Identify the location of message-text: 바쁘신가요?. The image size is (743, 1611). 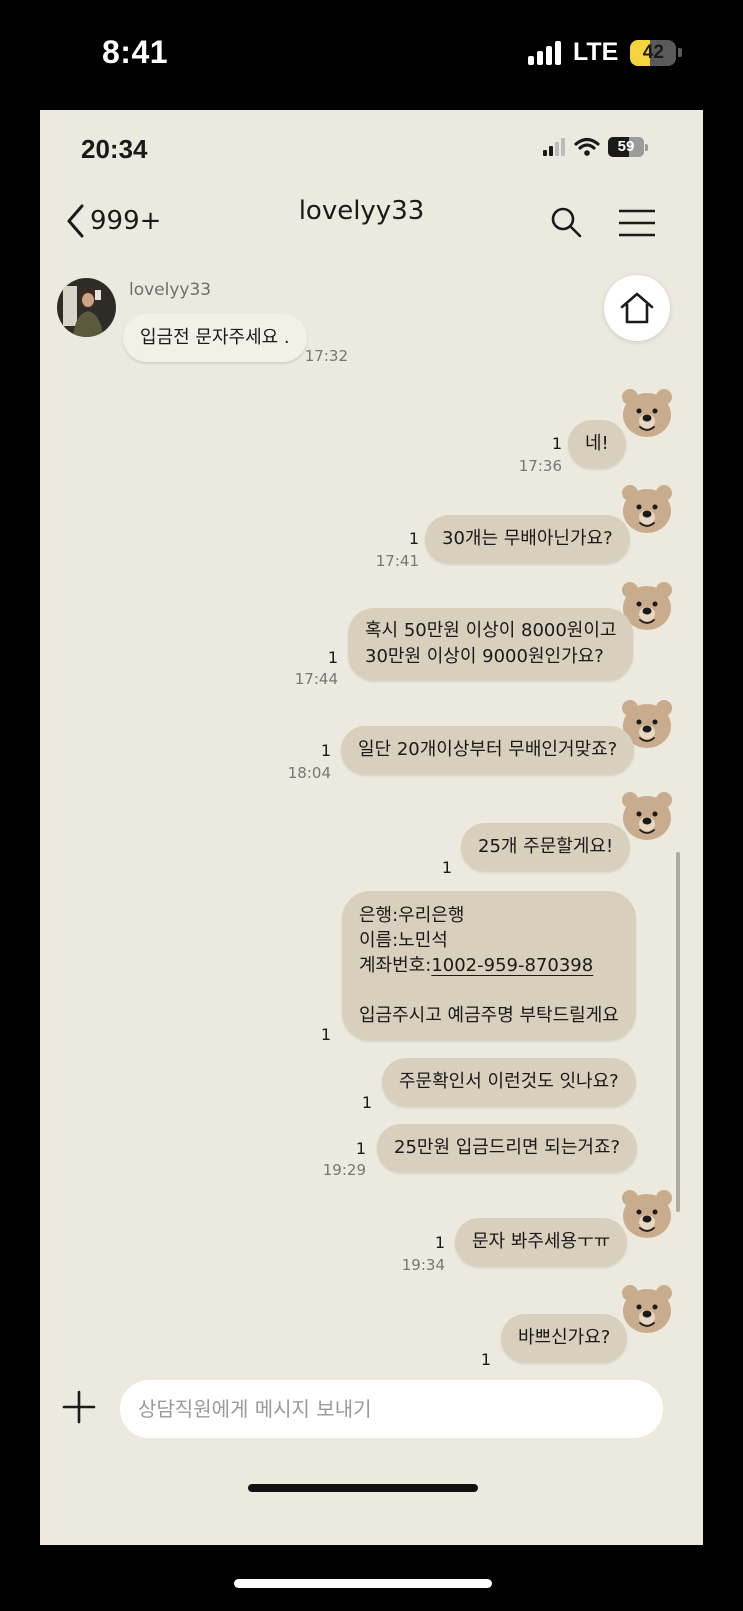
(564, 1337).